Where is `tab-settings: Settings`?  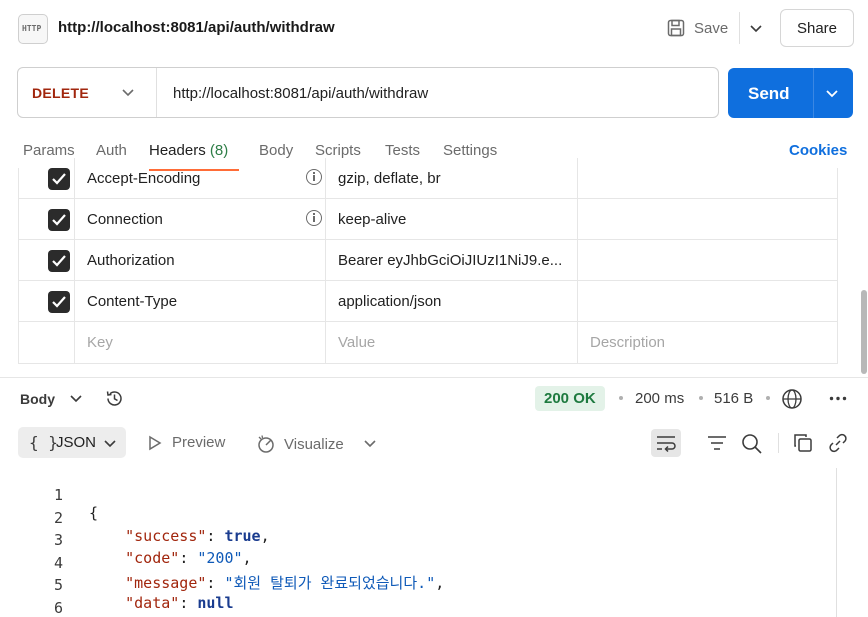
tab-settings: Settings is located at coordinates (470, 150).